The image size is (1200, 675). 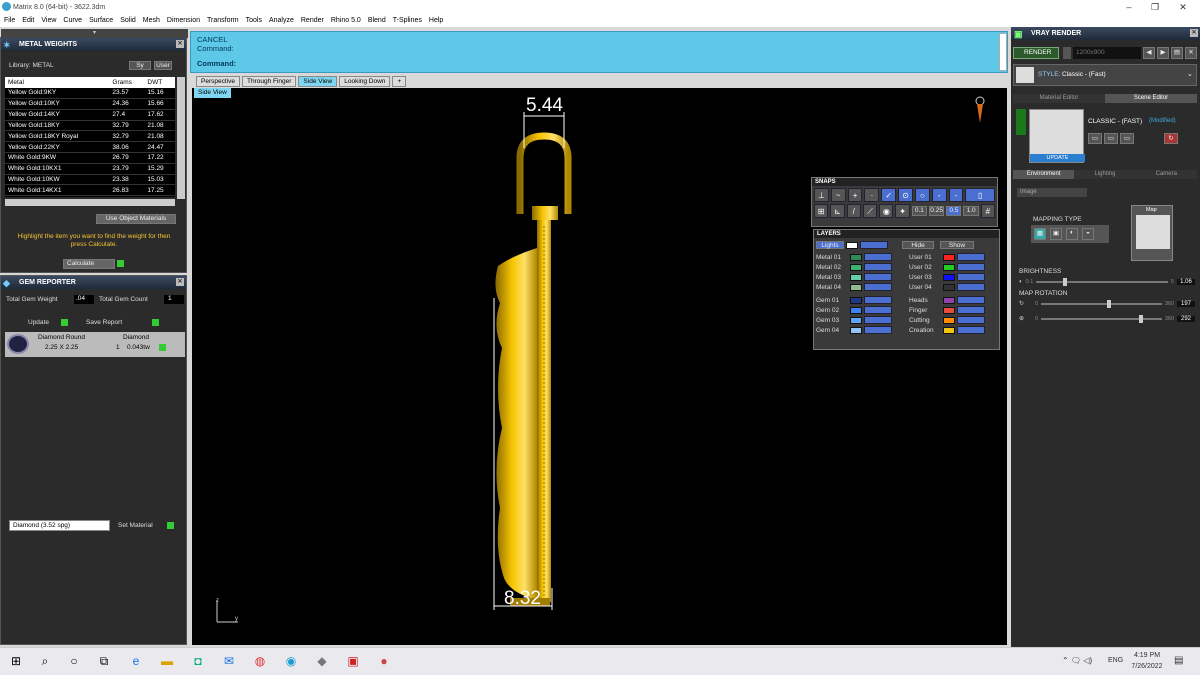 I want to click on clock-time: 4:19 PM, so click(x=1147, y=655).